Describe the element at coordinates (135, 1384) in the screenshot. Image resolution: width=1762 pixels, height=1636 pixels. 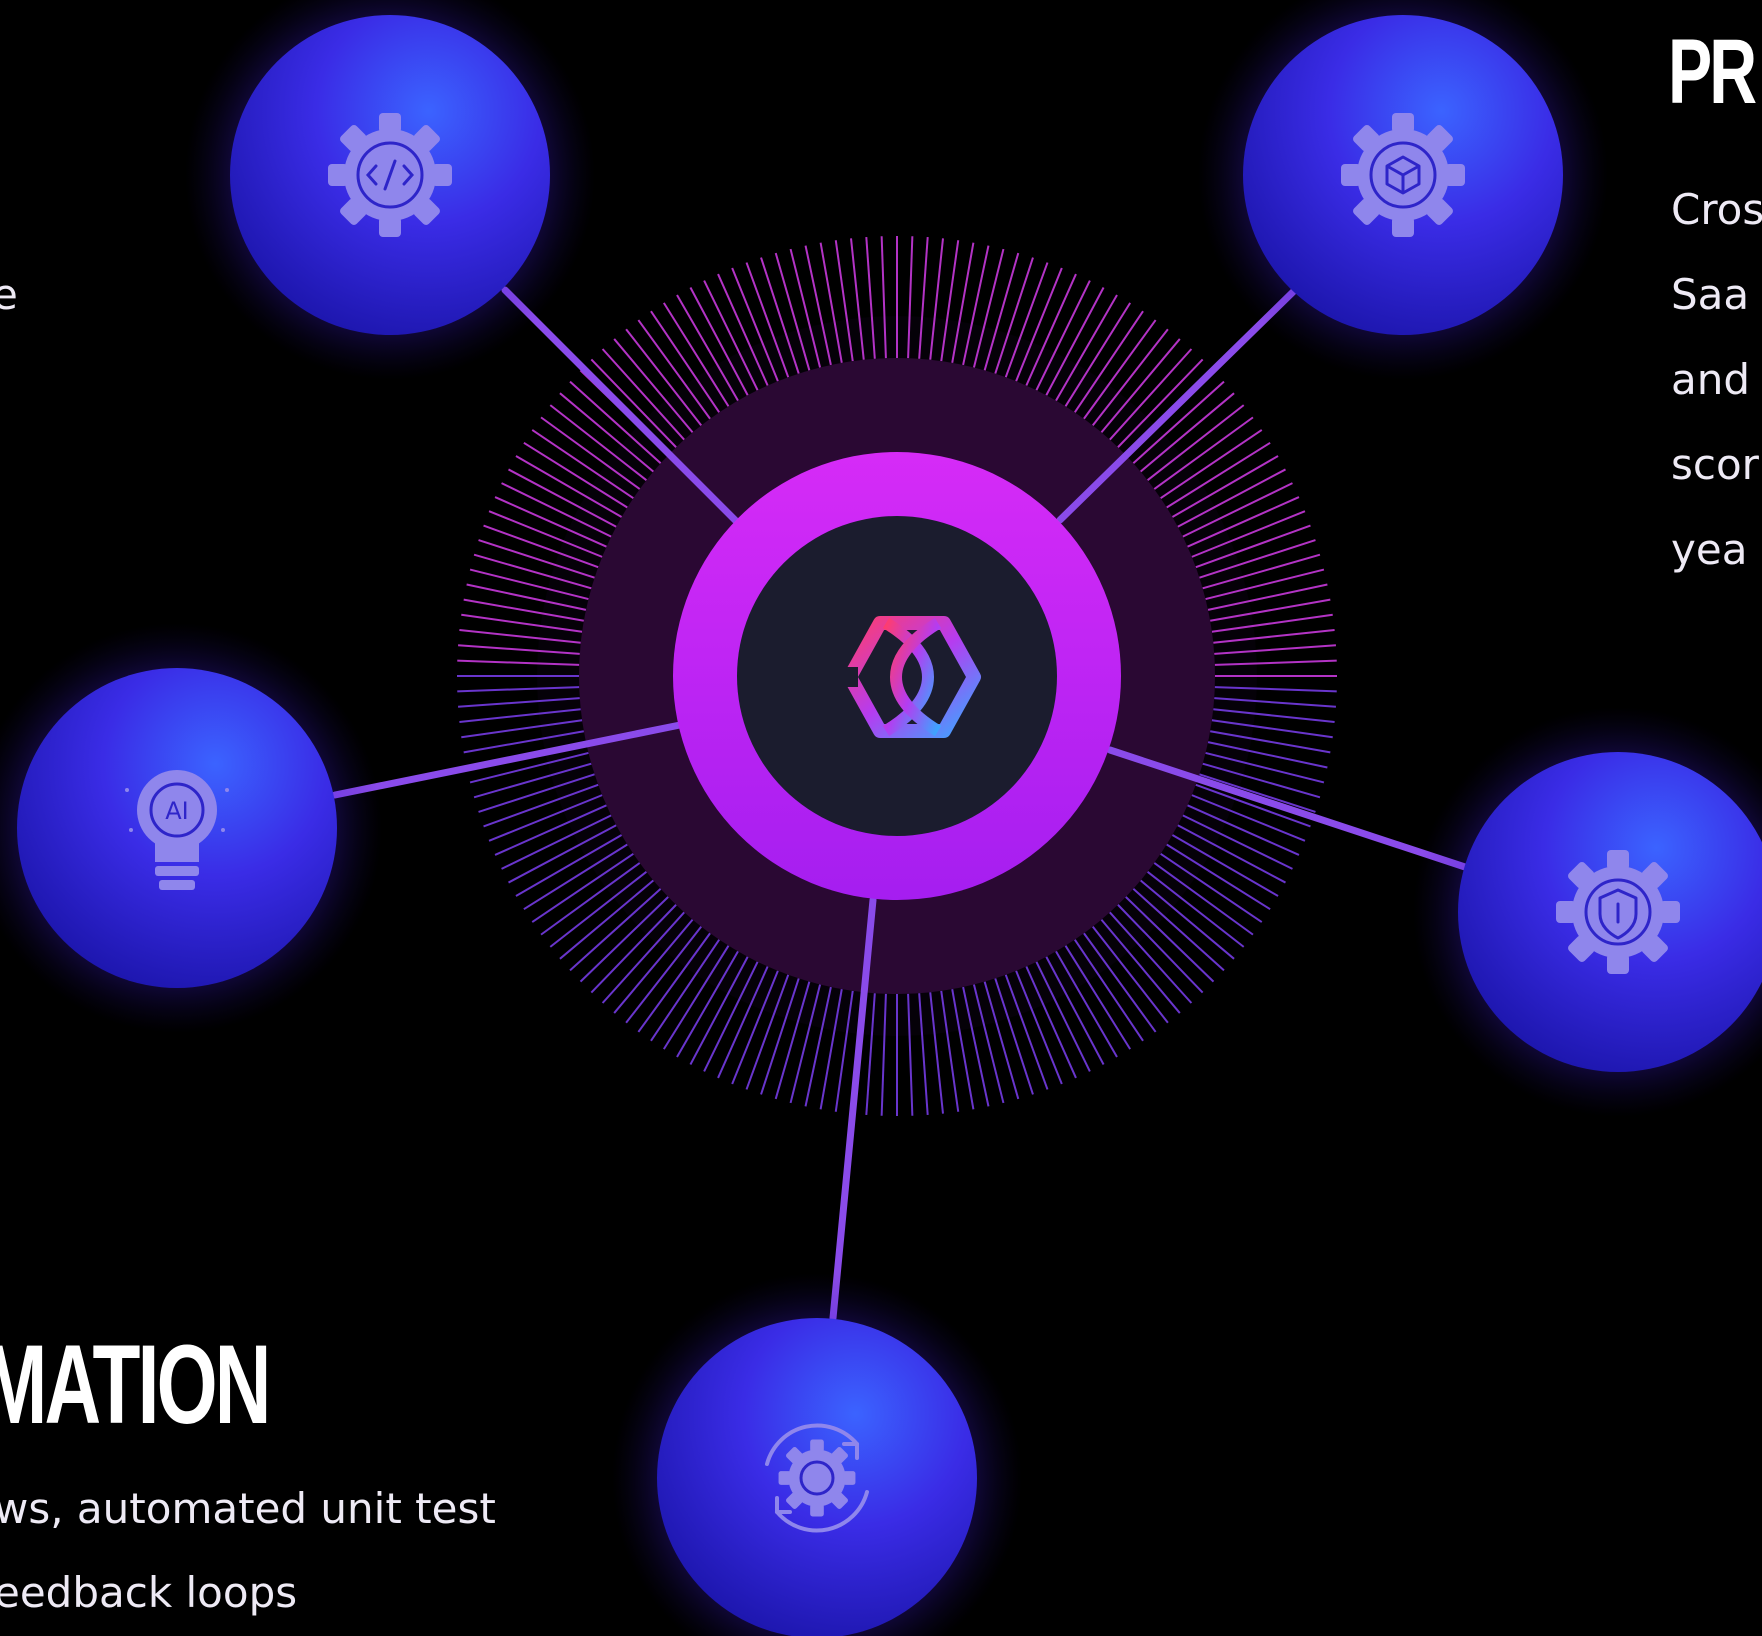
I see `bottom-left-feature-title: MATION` at that location.